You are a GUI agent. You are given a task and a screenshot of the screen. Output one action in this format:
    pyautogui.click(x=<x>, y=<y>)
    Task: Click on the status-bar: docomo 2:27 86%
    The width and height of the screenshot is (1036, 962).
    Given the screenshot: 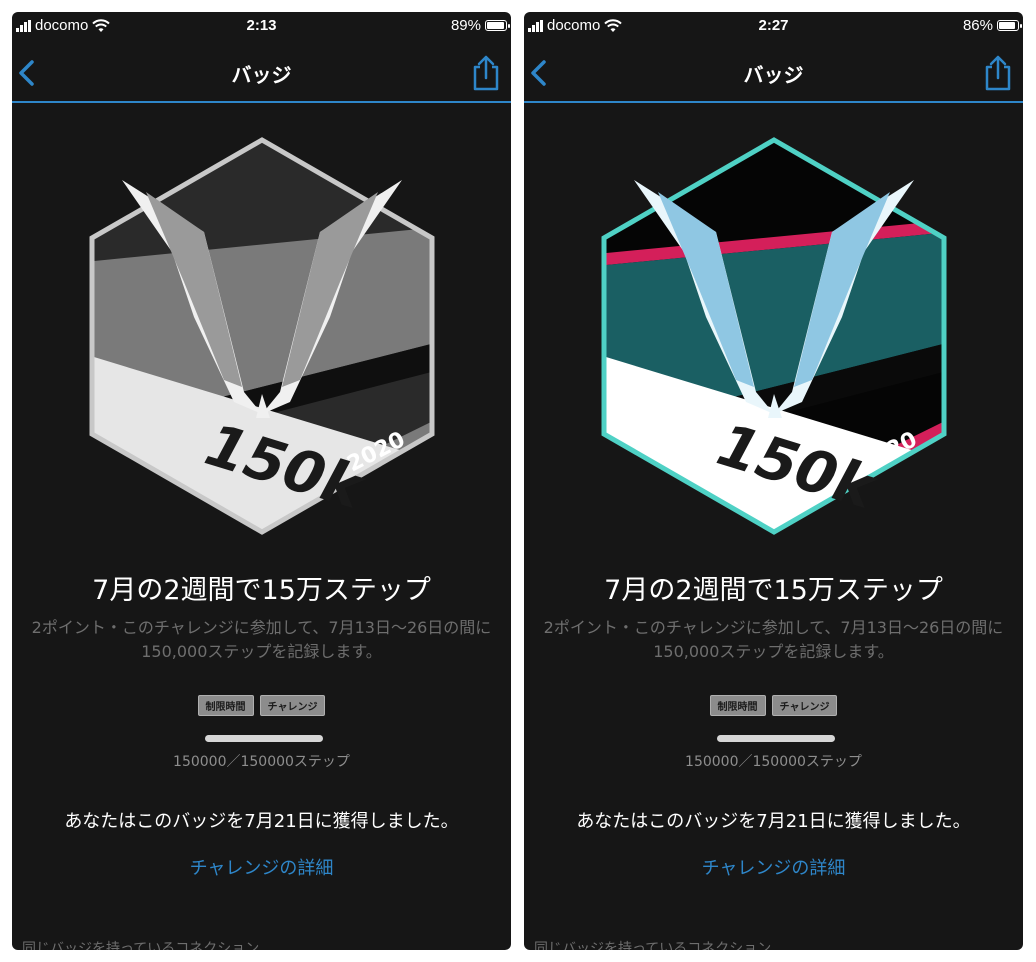 What is the action you would take?
    pyautogui.click(x=773, y=29)
    